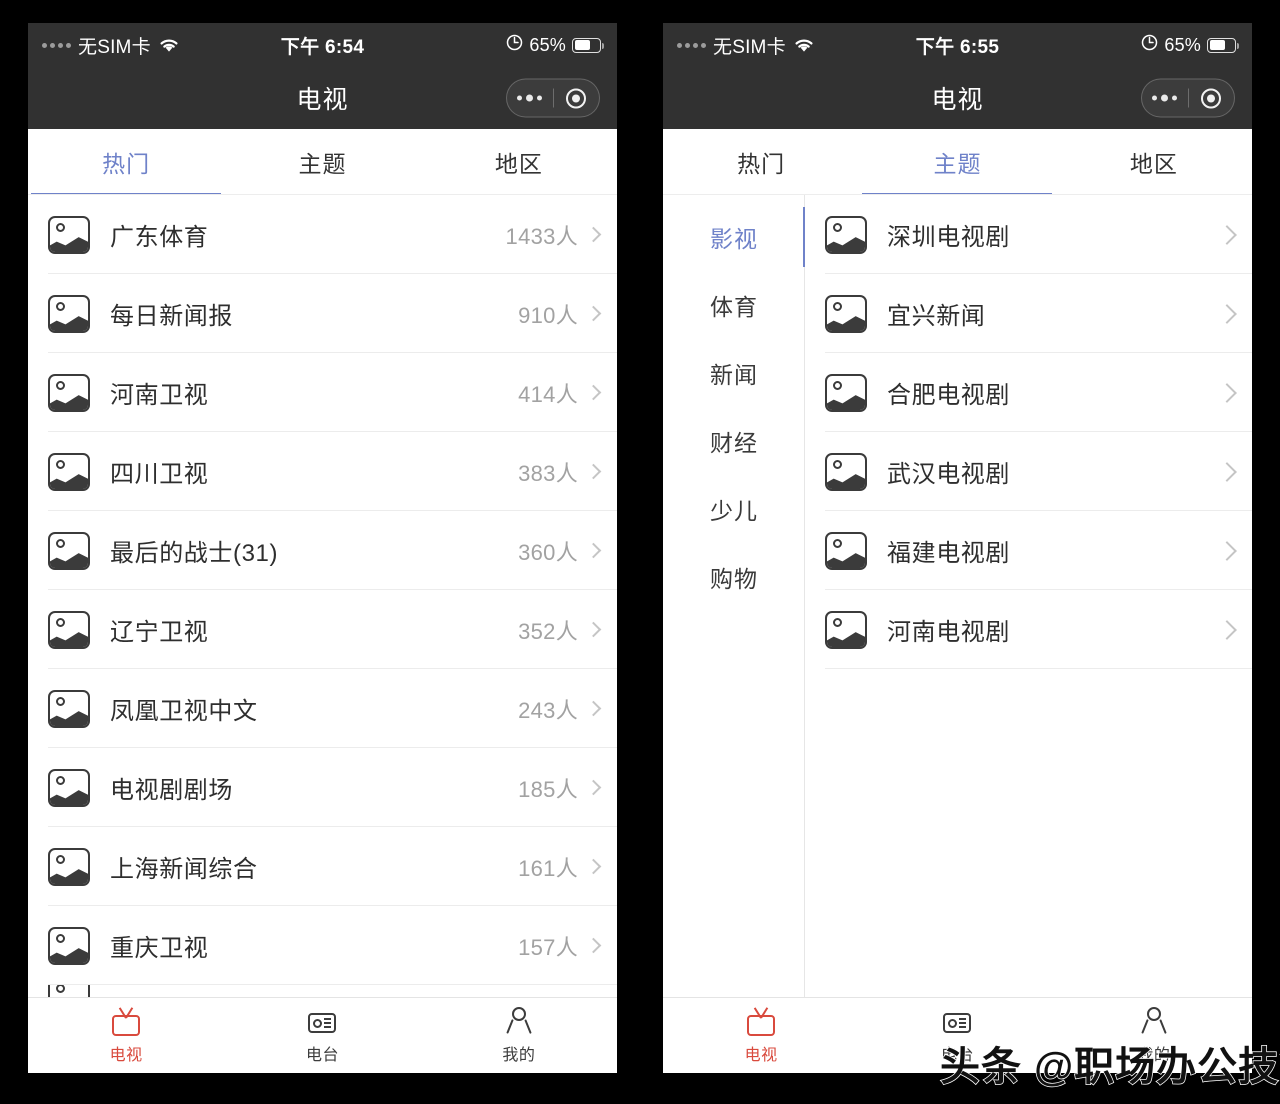 The width and height of the screenshot is (1280, 1104). I want to click on tv-icon, so click(761, 1021).